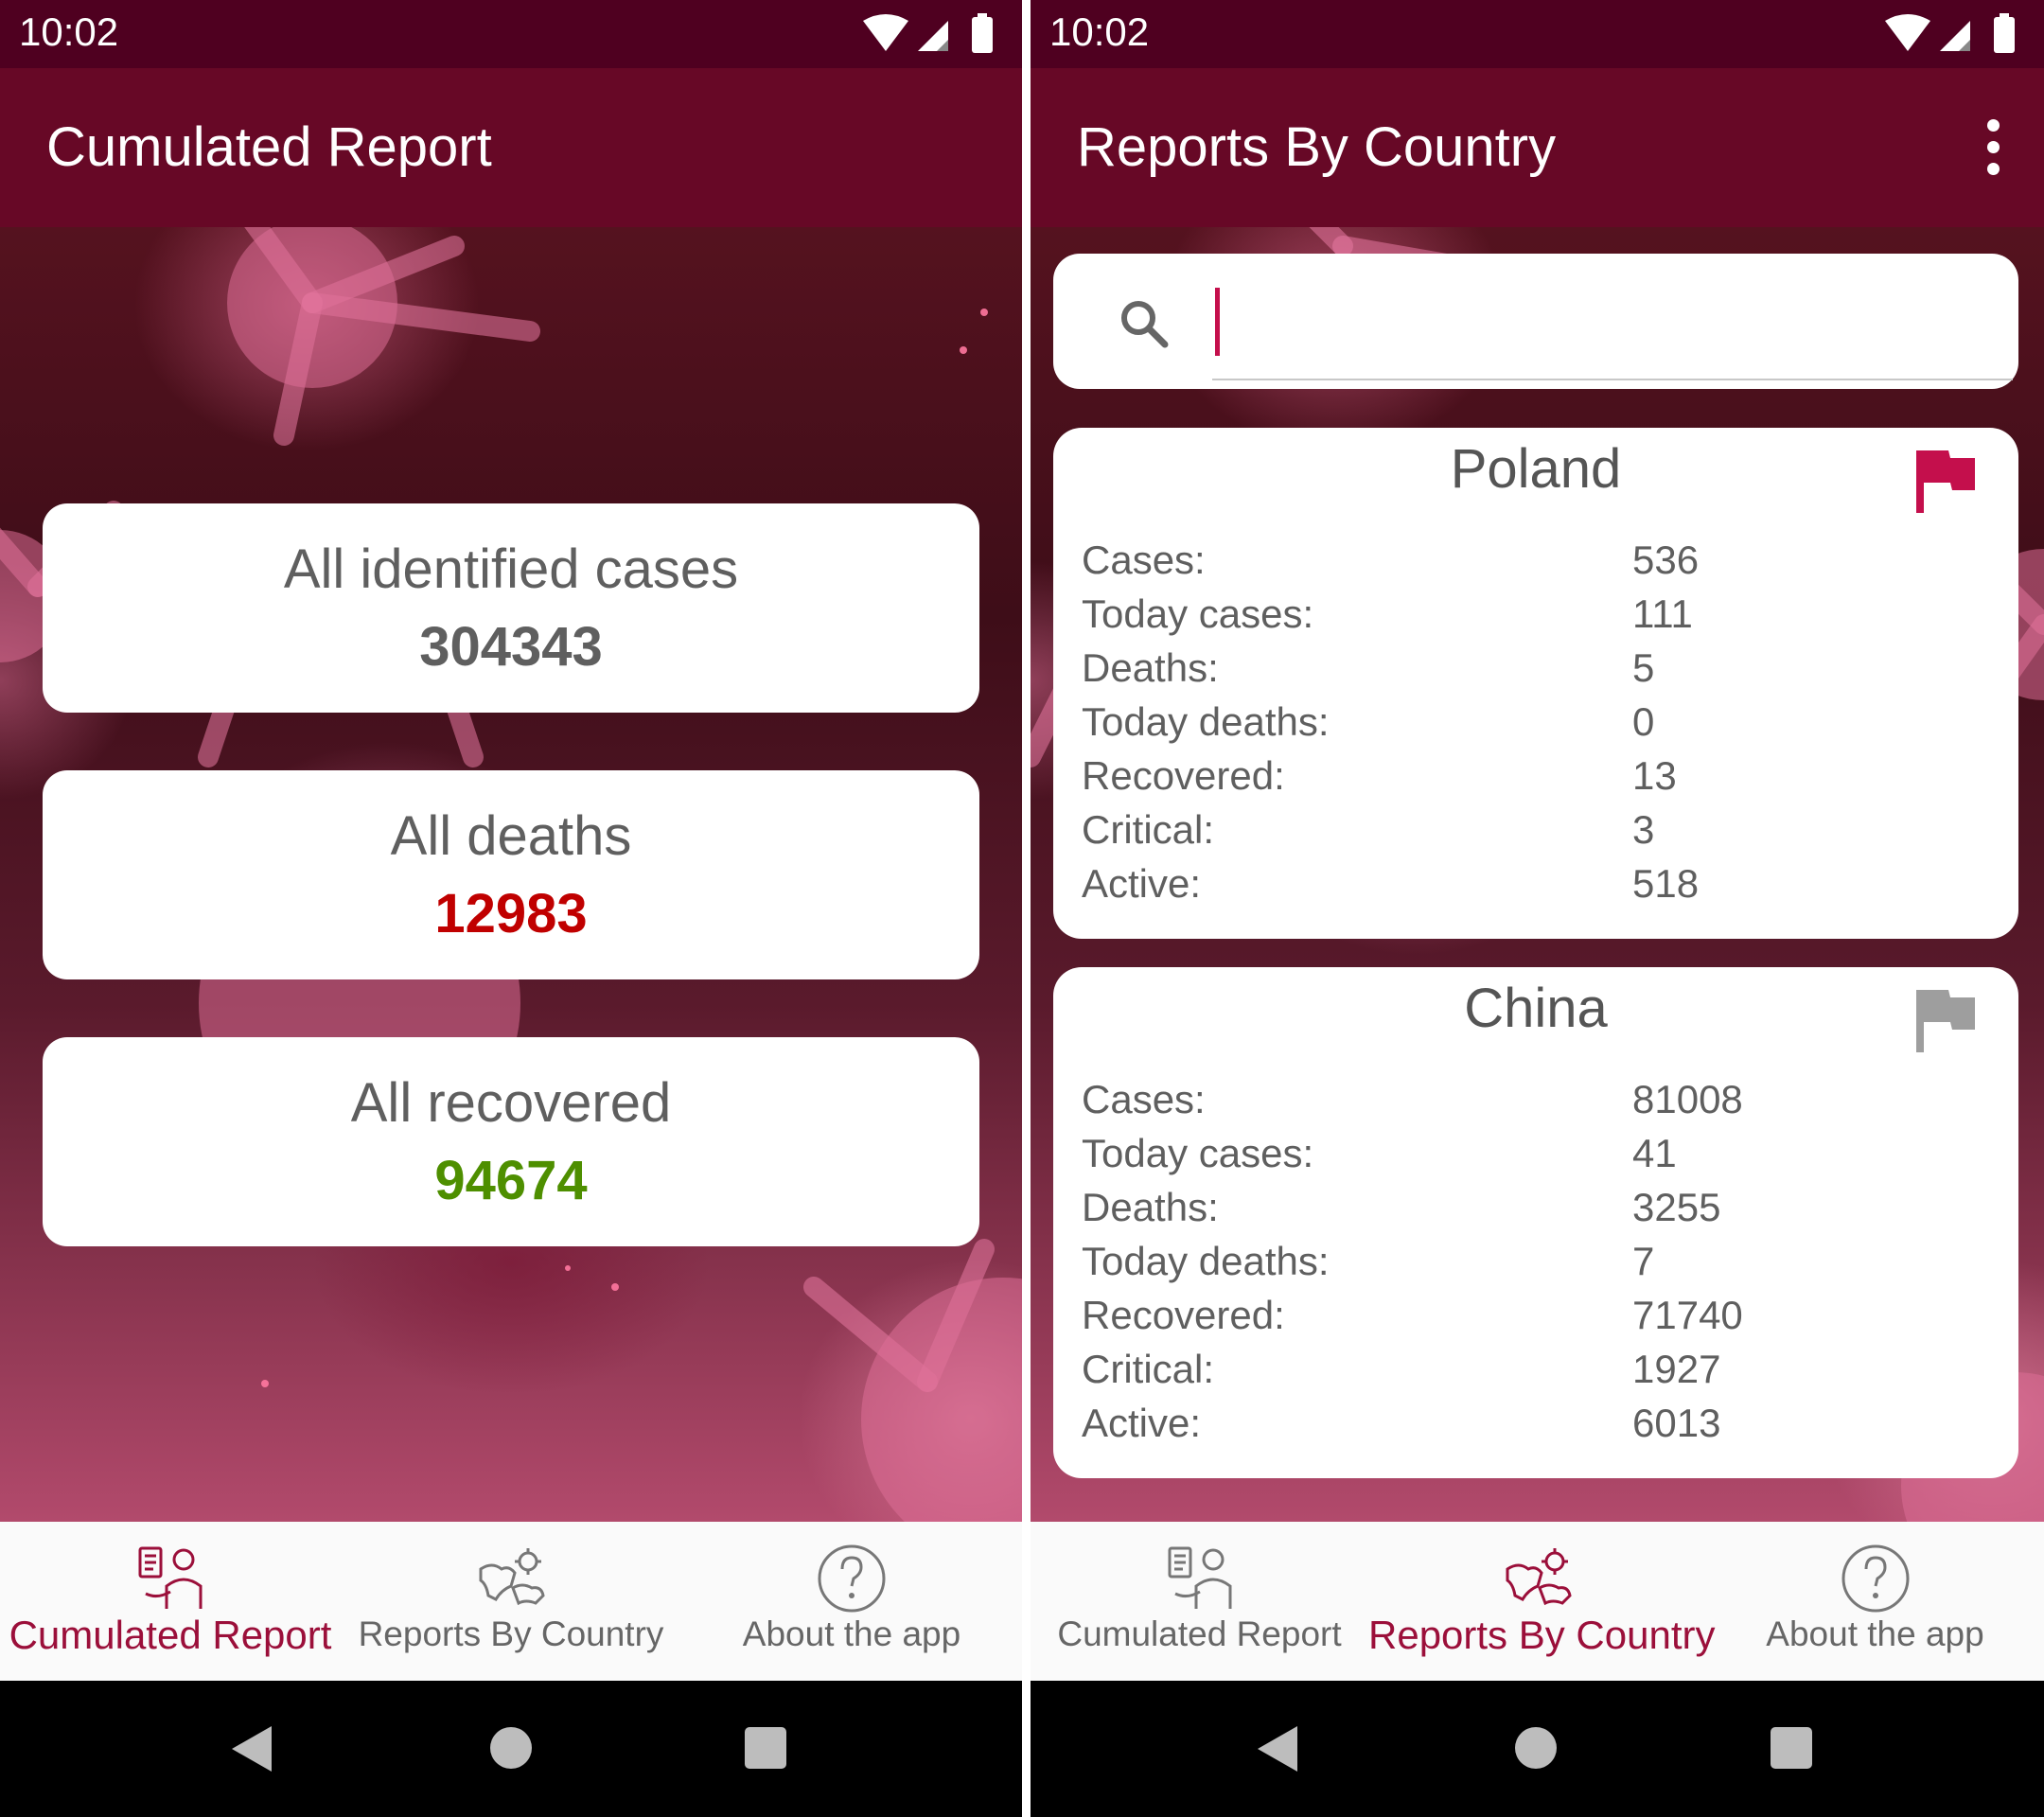  What do you see at coordinates (1144, 1099) in the screenshot?
I see `stat-label: Cases:` at bounding box center [1144, 1099].